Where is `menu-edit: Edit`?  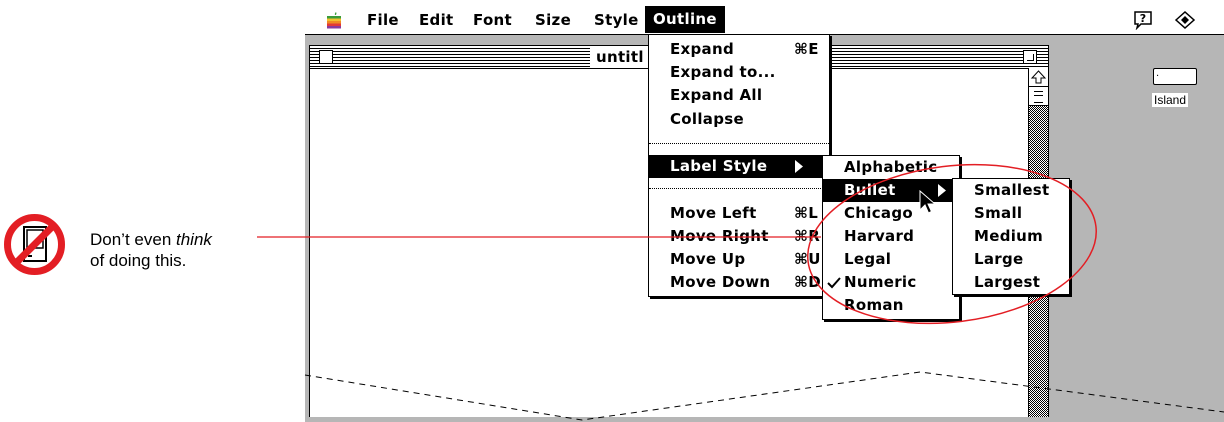
menu-edit: Edit is located at coordinates (436, 20).